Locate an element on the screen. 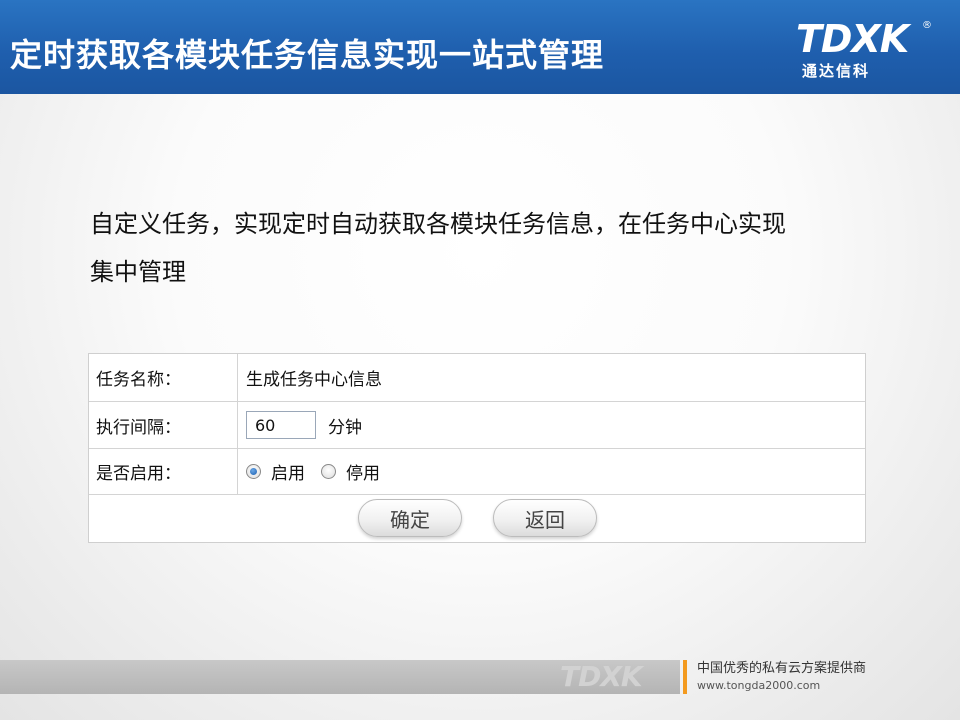 The width and height of the screenshot is (960, 720). company-logo: TDXK ® 通达信科 is located at coordinates (866, 48).